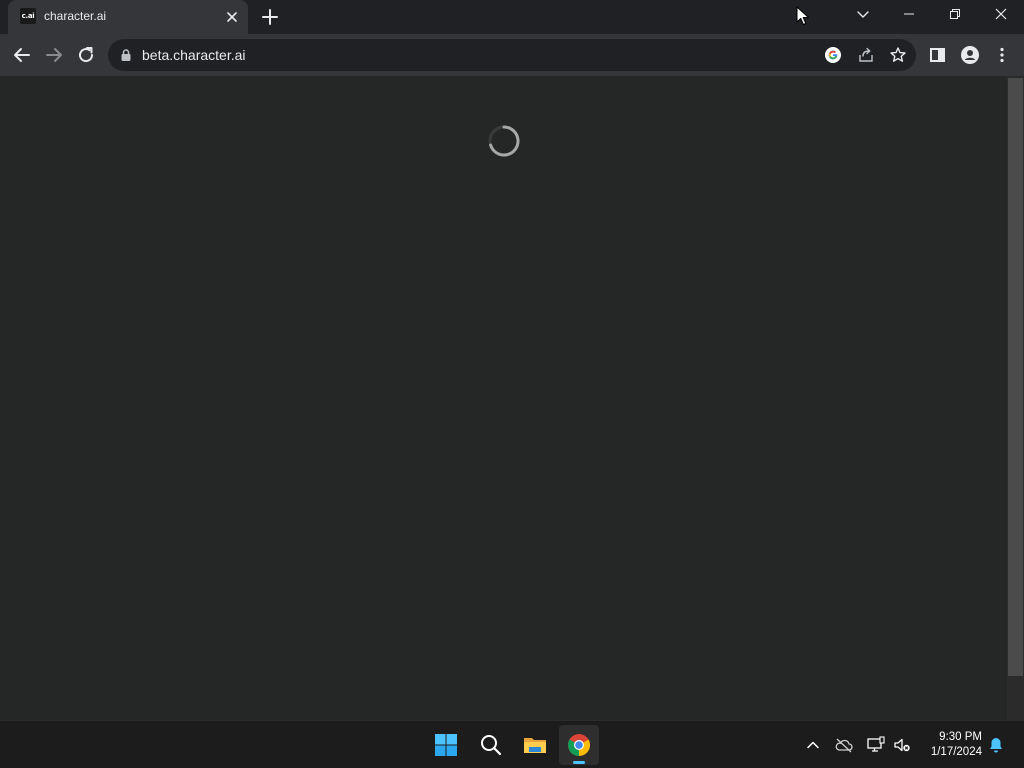 The width and height of the screenshot is (1024, 768). What do you see at coordinates (75, 16) in the screenshot?
I see `tab-title: character.ai` at bounding box center [75, 16].